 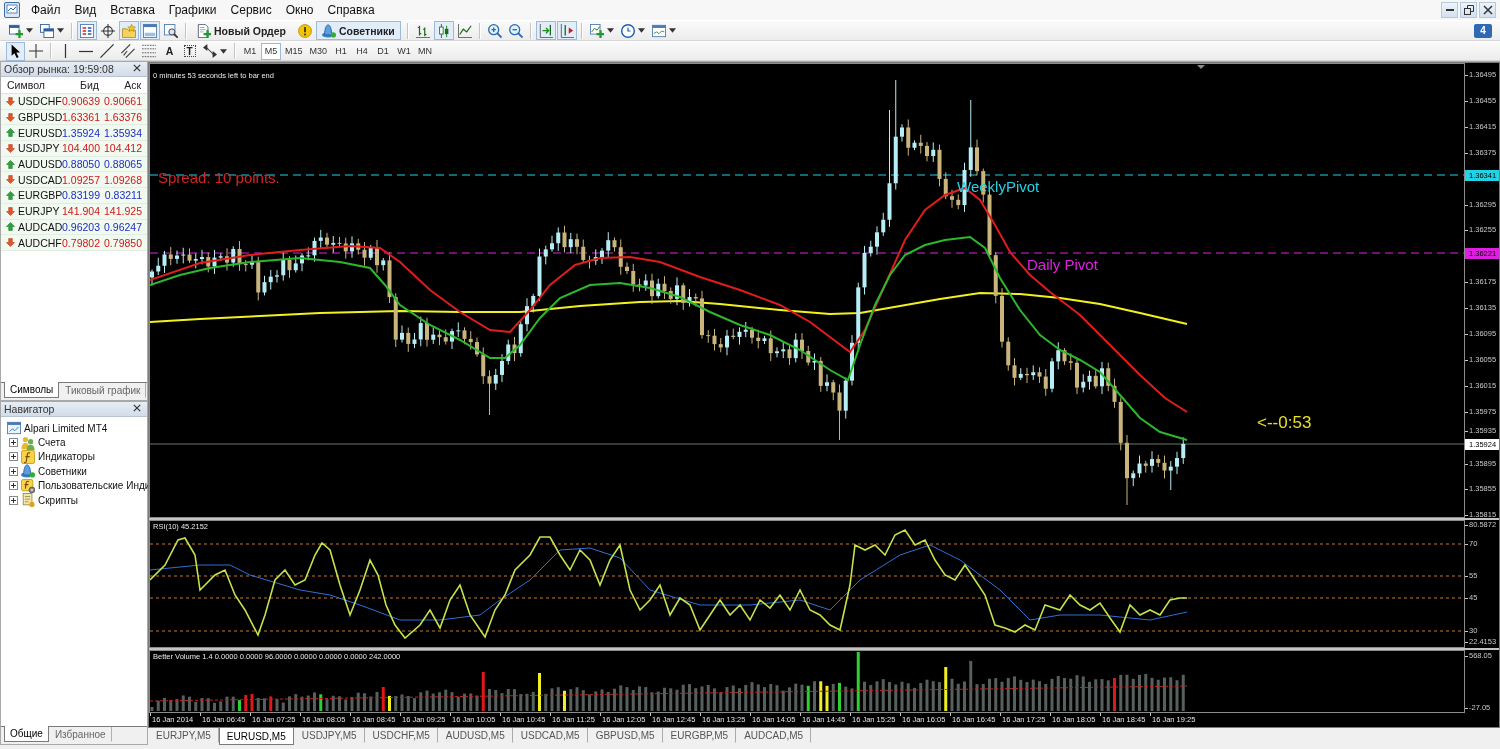 What do you see at coordinates (256, 736) in the screenshot?
I see `chart-tab: EURUSD,M5` at bounding box center [256, 736].